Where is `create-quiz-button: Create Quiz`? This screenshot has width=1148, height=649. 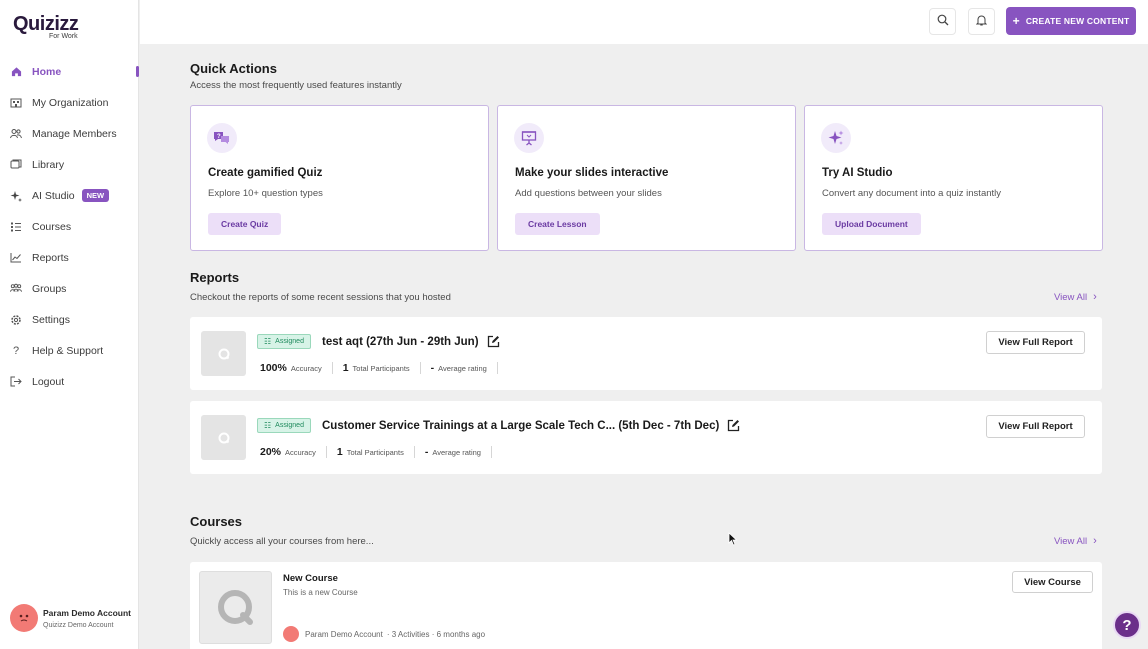
create-quiz-button: Create Quiz is located at coordinates (245, 224).